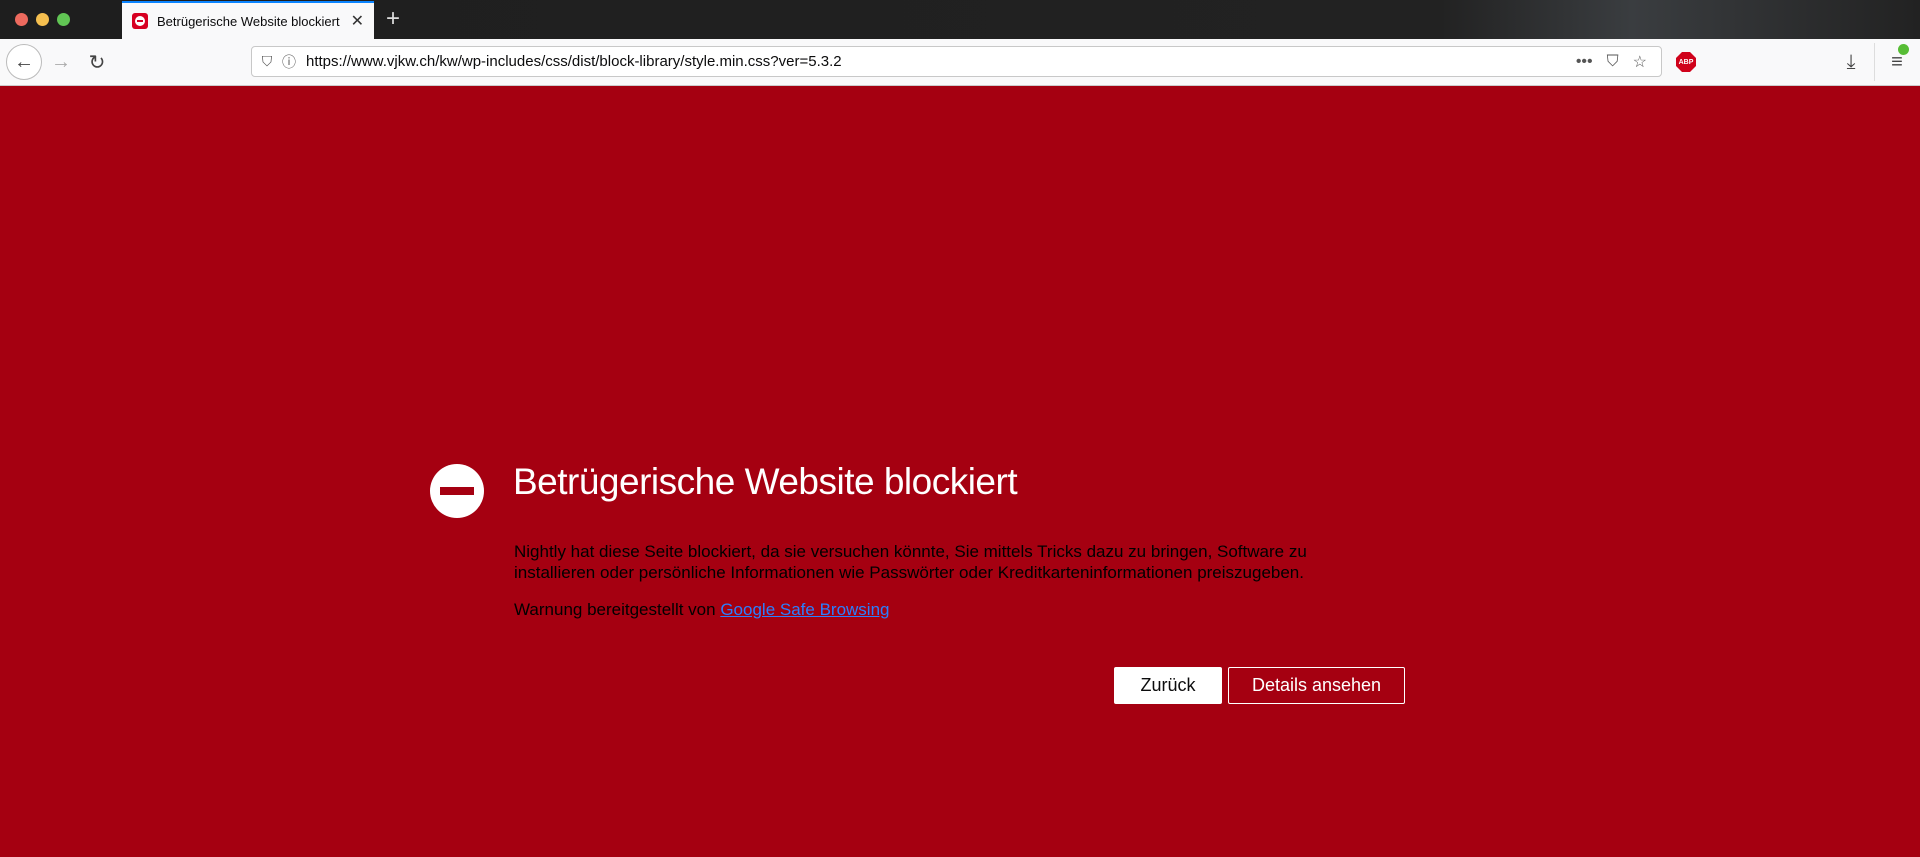  I want to click on page-actions-icon: •••, so click(1584, 62).